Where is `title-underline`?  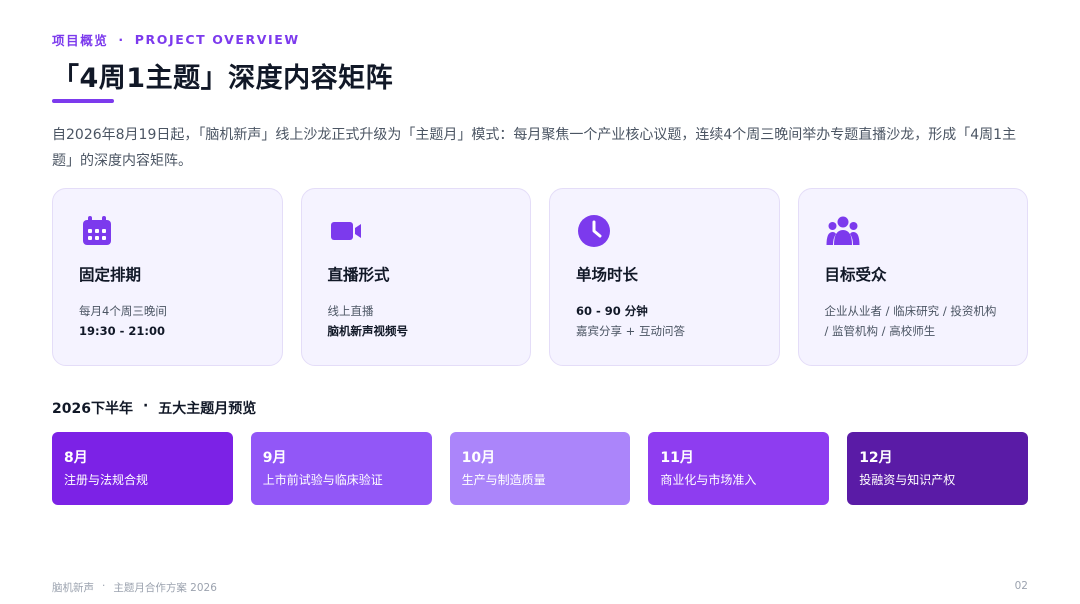
title-underline is located at coordinates (83, 101).